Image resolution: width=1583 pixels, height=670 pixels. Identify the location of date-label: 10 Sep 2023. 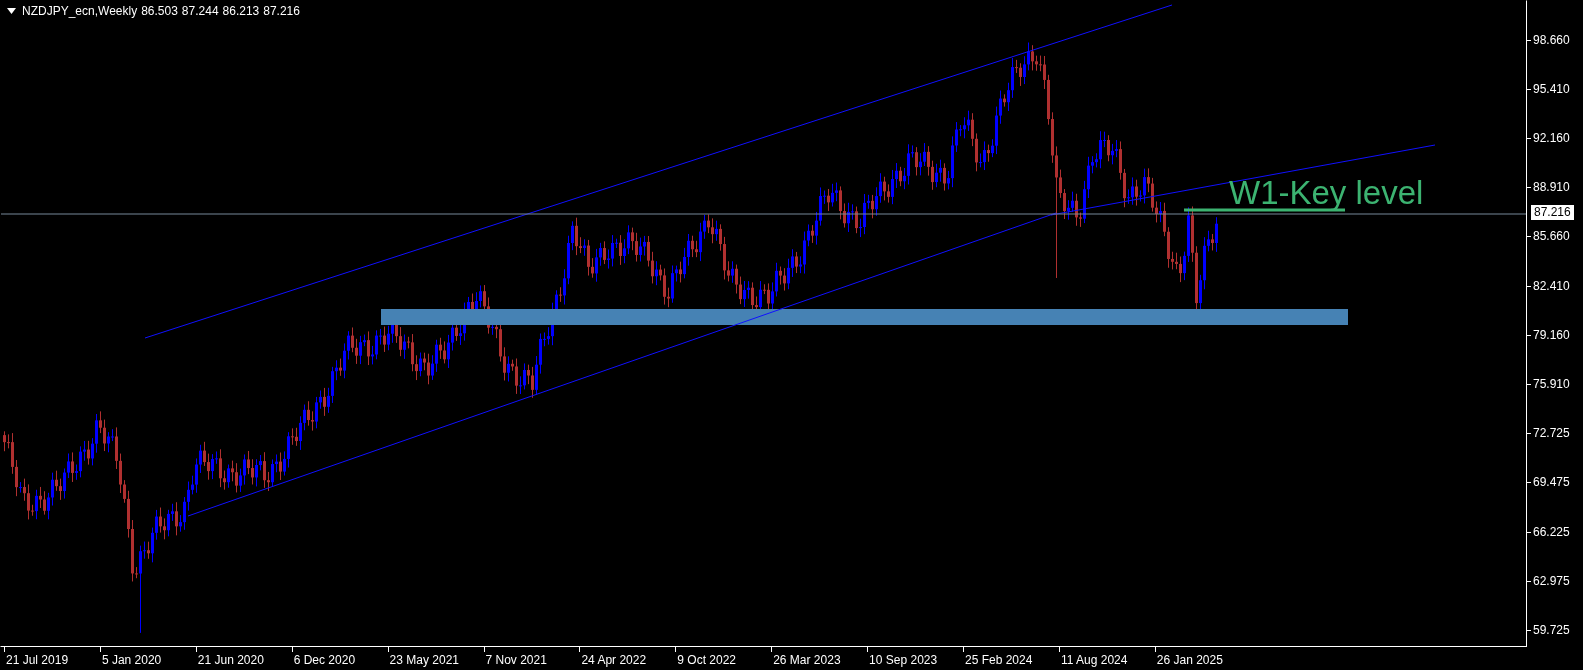
(903, 660).